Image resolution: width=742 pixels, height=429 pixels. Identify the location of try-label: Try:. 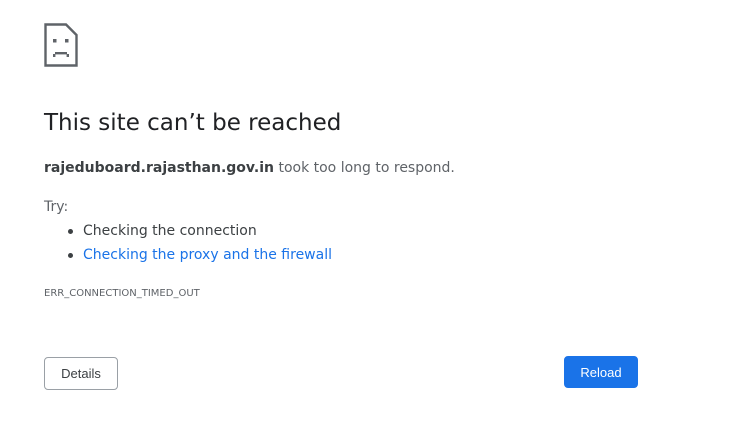
(56, 207).